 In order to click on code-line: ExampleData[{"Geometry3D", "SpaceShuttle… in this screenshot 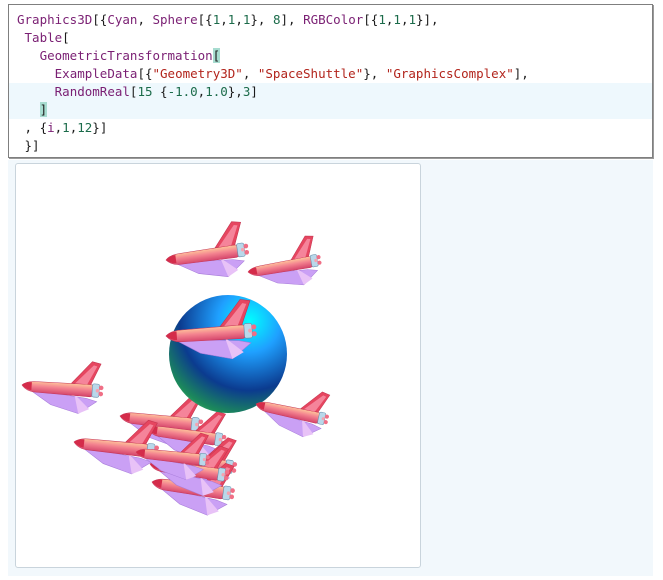, I will do `click(330, 74)`.